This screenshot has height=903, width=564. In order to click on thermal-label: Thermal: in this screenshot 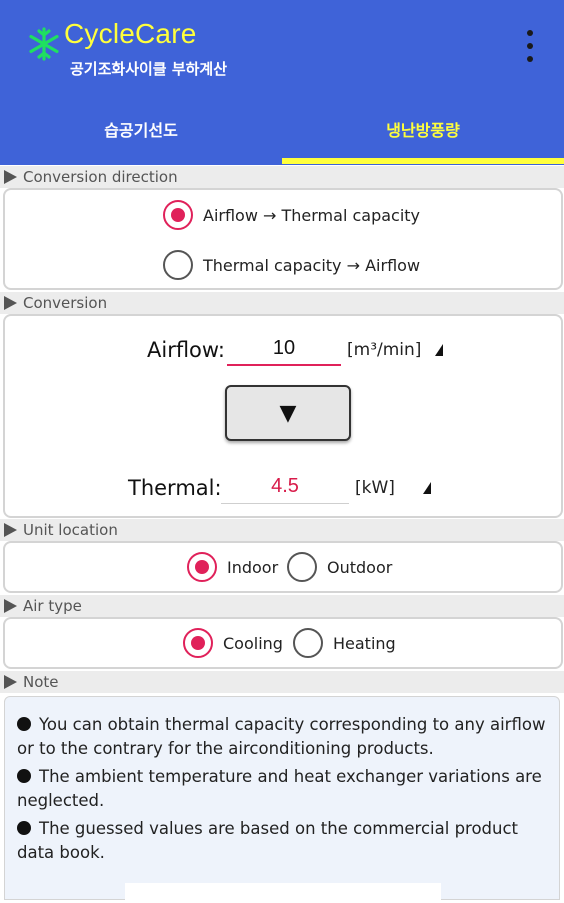, I will do `click(175, 488)`.